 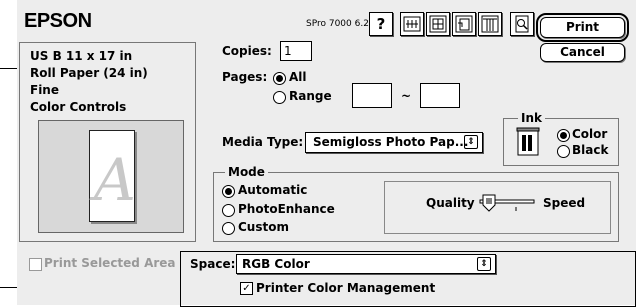 What do you see at coordinates (507, 204) in the screenshot?
I see `quality-speed-slider` at bounding box center [507, 204].